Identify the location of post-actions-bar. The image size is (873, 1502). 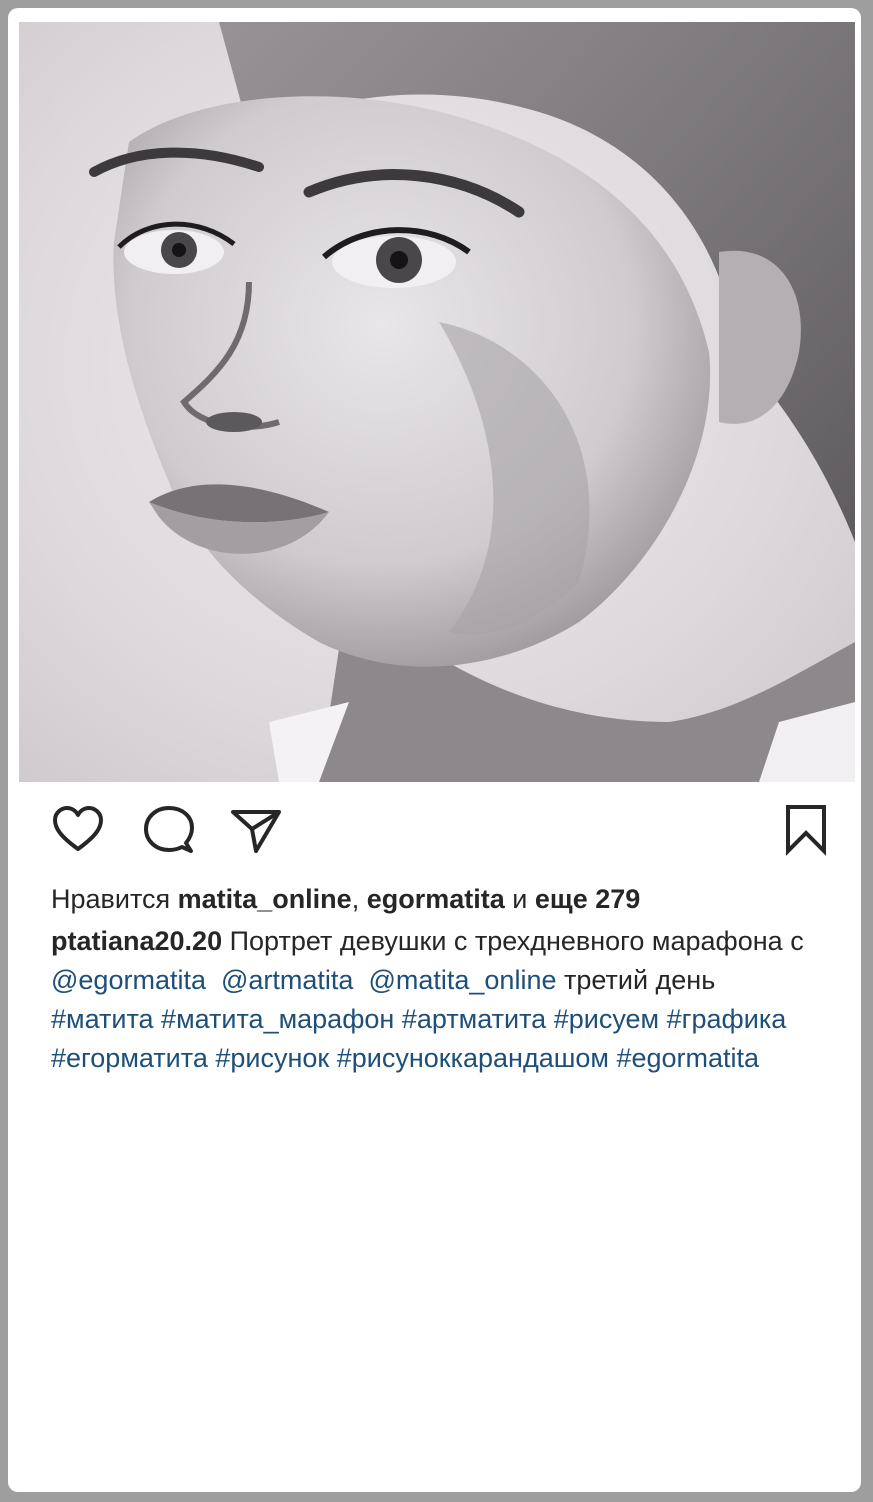
(438, 831).